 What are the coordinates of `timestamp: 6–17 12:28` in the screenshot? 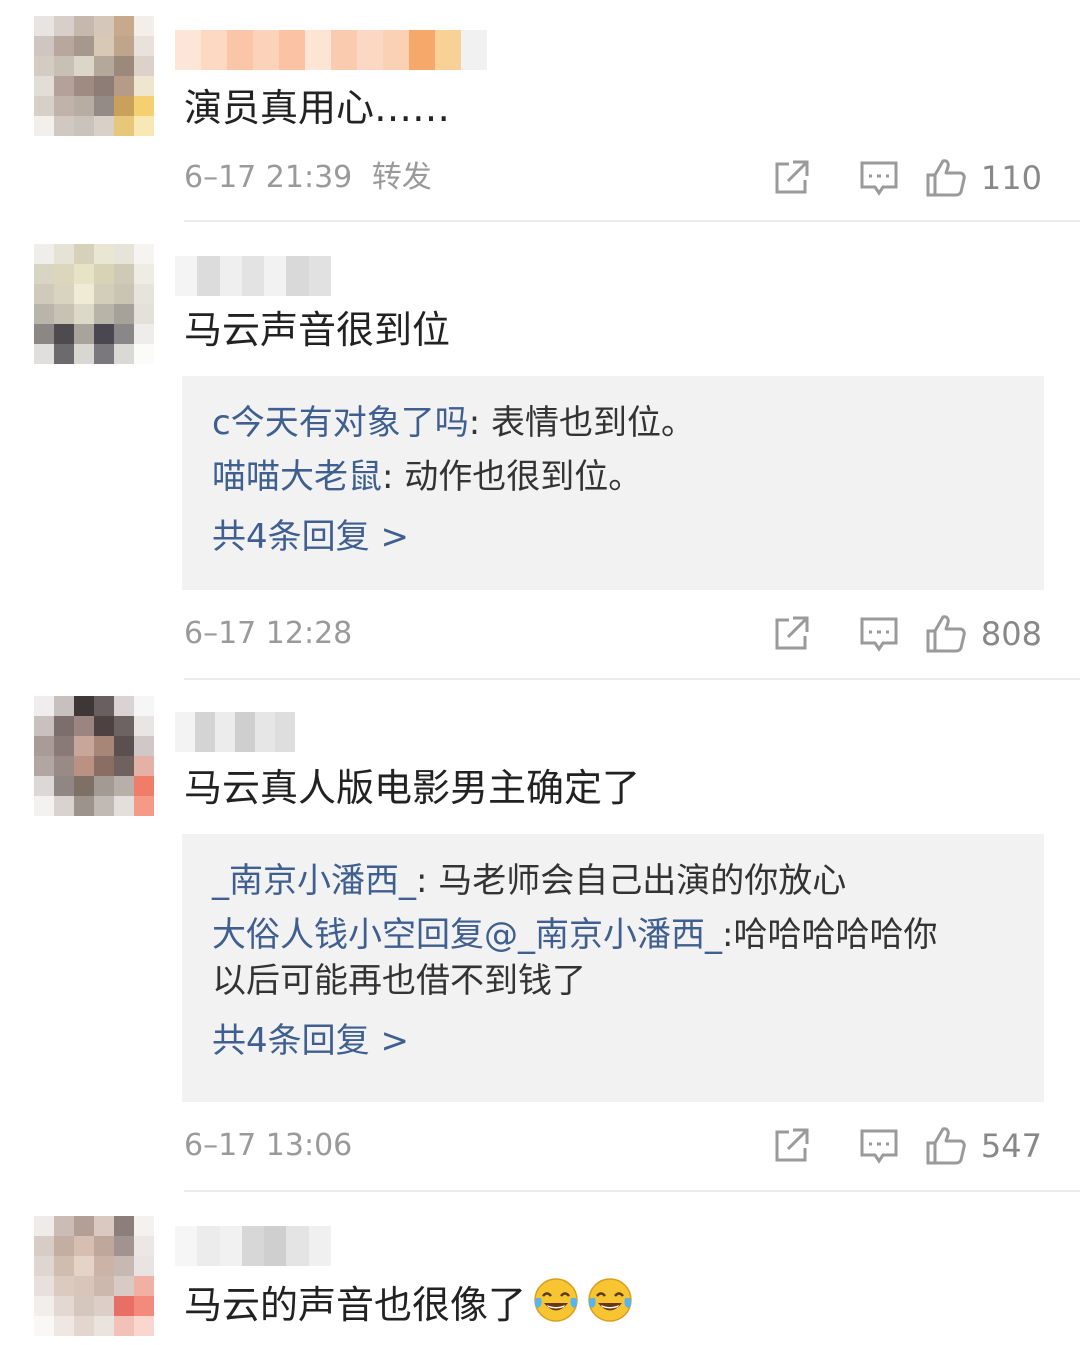 It's located at (268, 633).